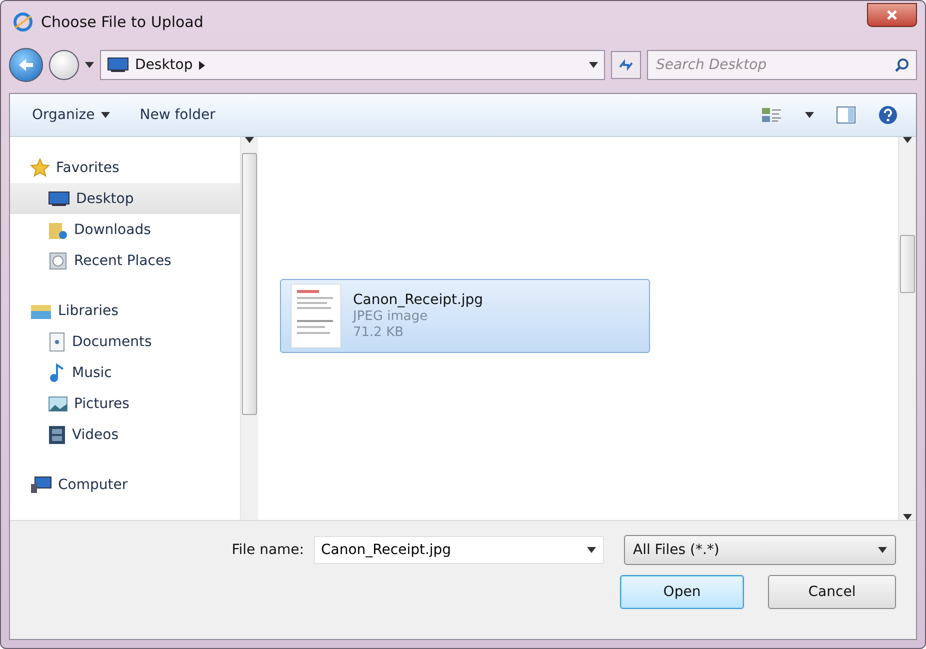 The height and width of the screenshot is (649, 926). What do you see at coordinates (201, 65) in the screenshot?
I see `chevron-icon` at bounding box center [201, 65].